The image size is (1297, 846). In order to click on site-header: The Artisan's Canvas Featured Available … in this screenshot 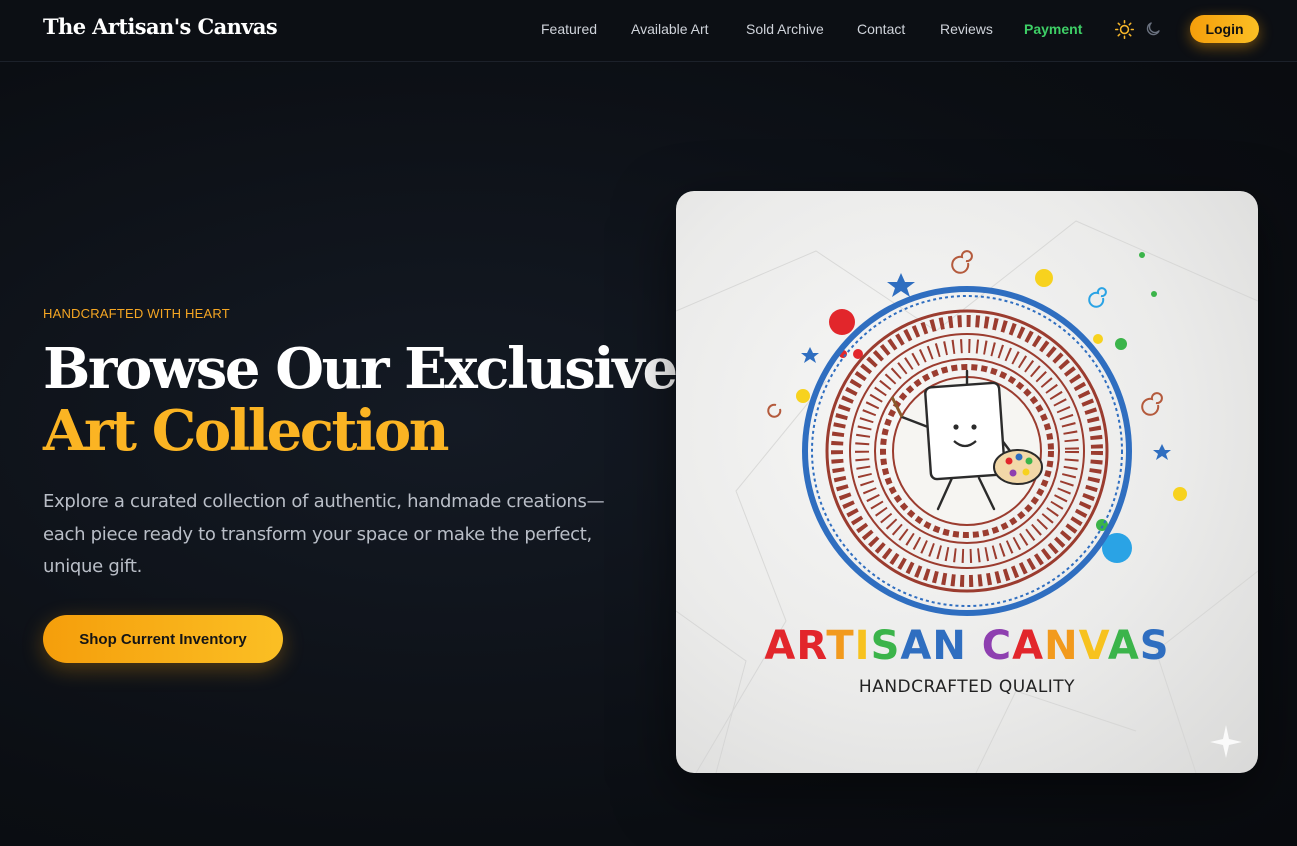, I will do `click(648, 31)`.